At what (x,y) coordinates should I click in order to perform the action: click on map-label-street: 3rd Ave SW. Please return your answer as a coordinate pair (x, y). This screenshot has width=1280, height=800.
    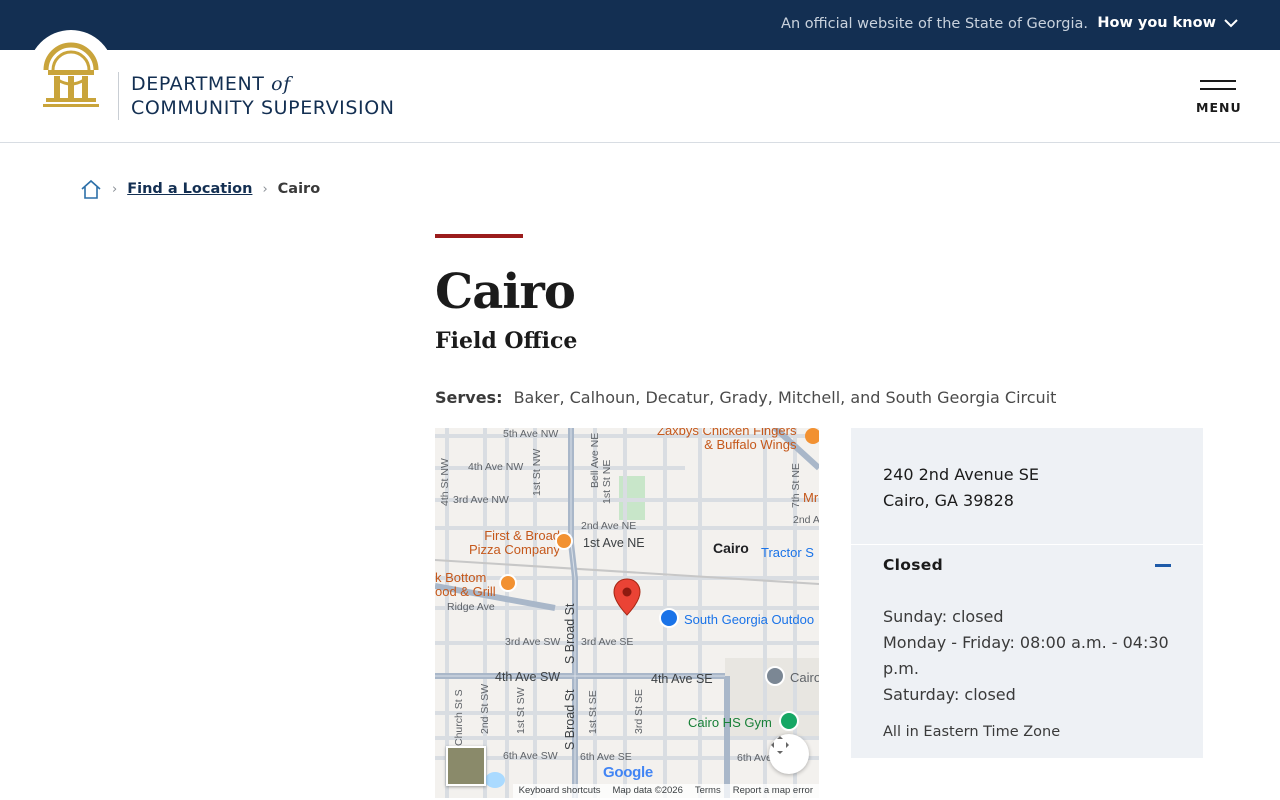
    Looking at the image, I should click on (533, 642).